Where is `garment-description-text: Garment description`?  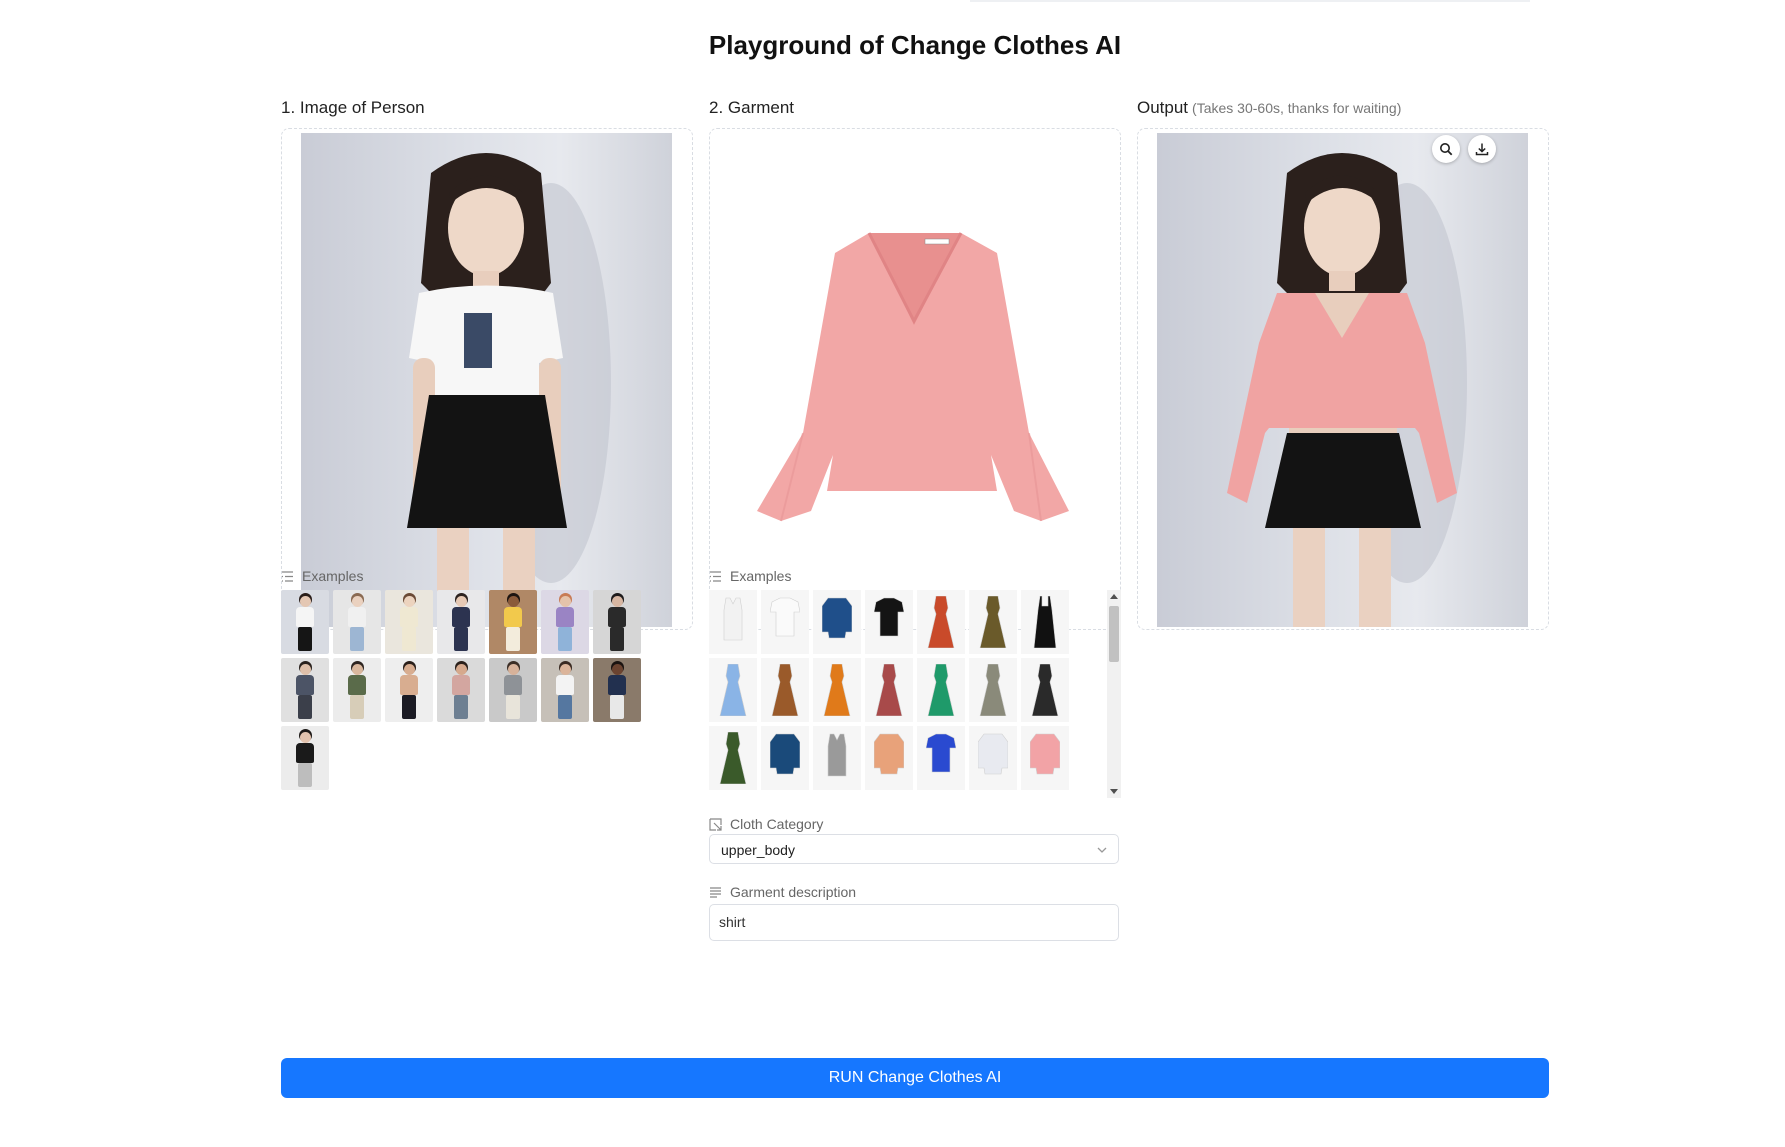
garment-description-text: Garment description is located at coordinates (793, 892).